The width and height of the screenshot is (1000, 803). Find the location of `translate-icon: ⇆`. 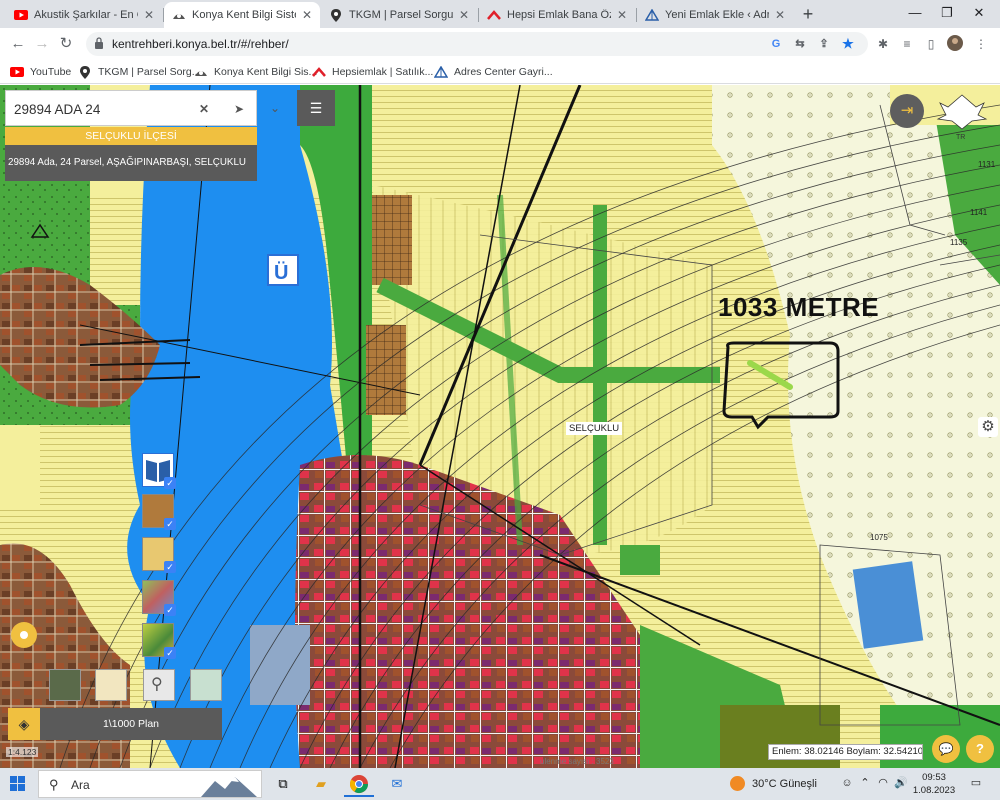

translate-icon: ⇆ is located at coordinates (800, 44).